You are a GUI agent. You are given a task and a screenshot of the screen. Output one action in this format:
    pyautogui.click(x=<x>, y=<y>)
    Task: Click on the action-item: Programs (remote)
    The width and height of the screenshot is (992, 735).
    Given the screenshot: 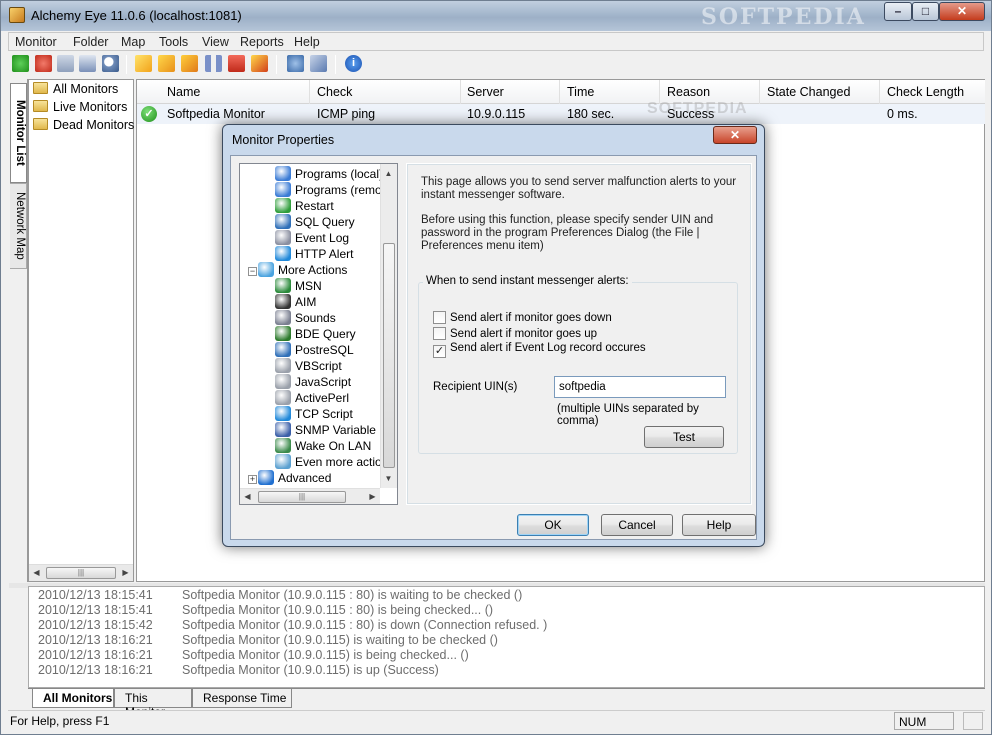 What is the action you would take?
    pyautogui.click(x=327, y=190)
    